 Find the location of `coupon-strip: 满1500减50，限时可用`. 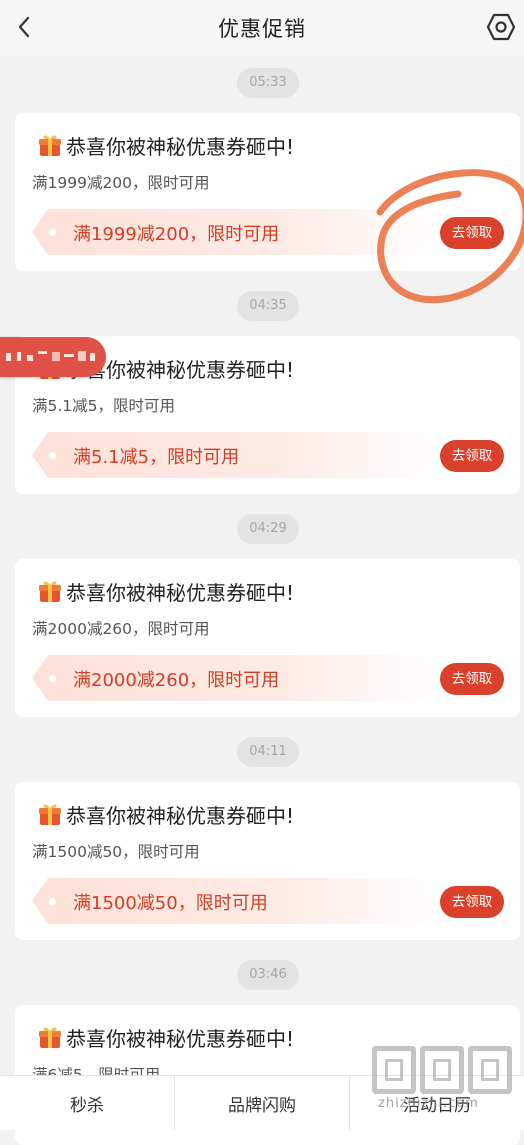

coupon-strip: 满1500减50，限时可用 is located at coordinates (237, 901).